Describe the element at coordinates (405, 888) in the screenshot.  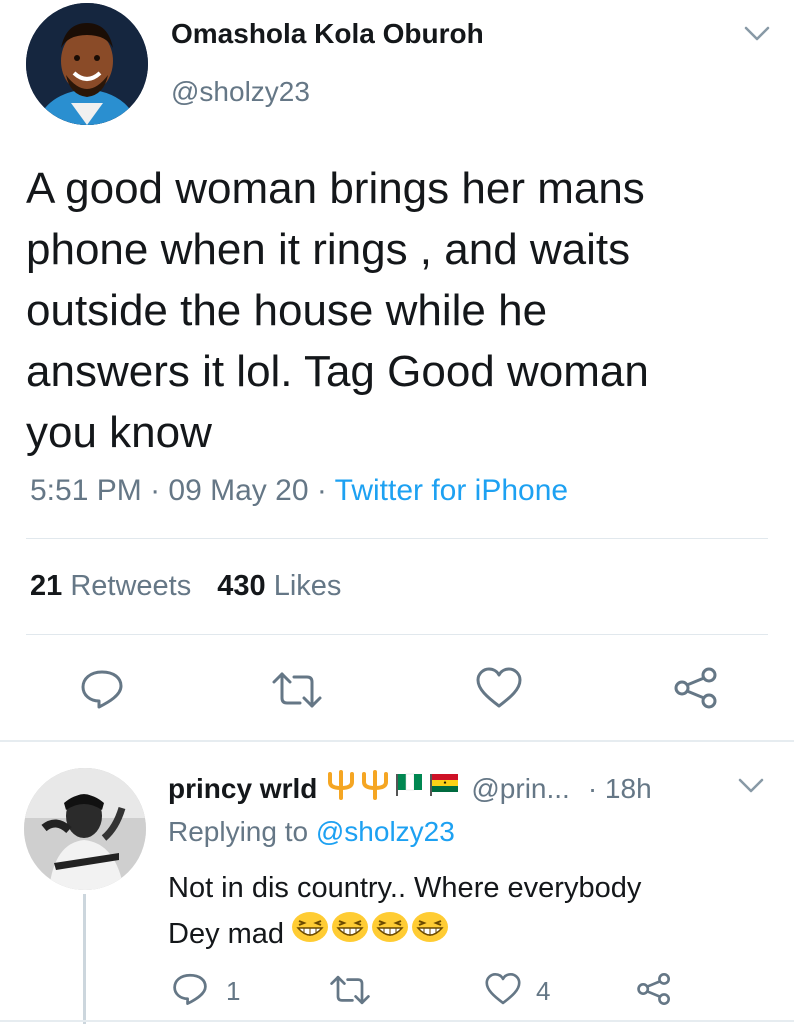
I see `reply-text-line: Not in dis country.. Where everybody` at that location.